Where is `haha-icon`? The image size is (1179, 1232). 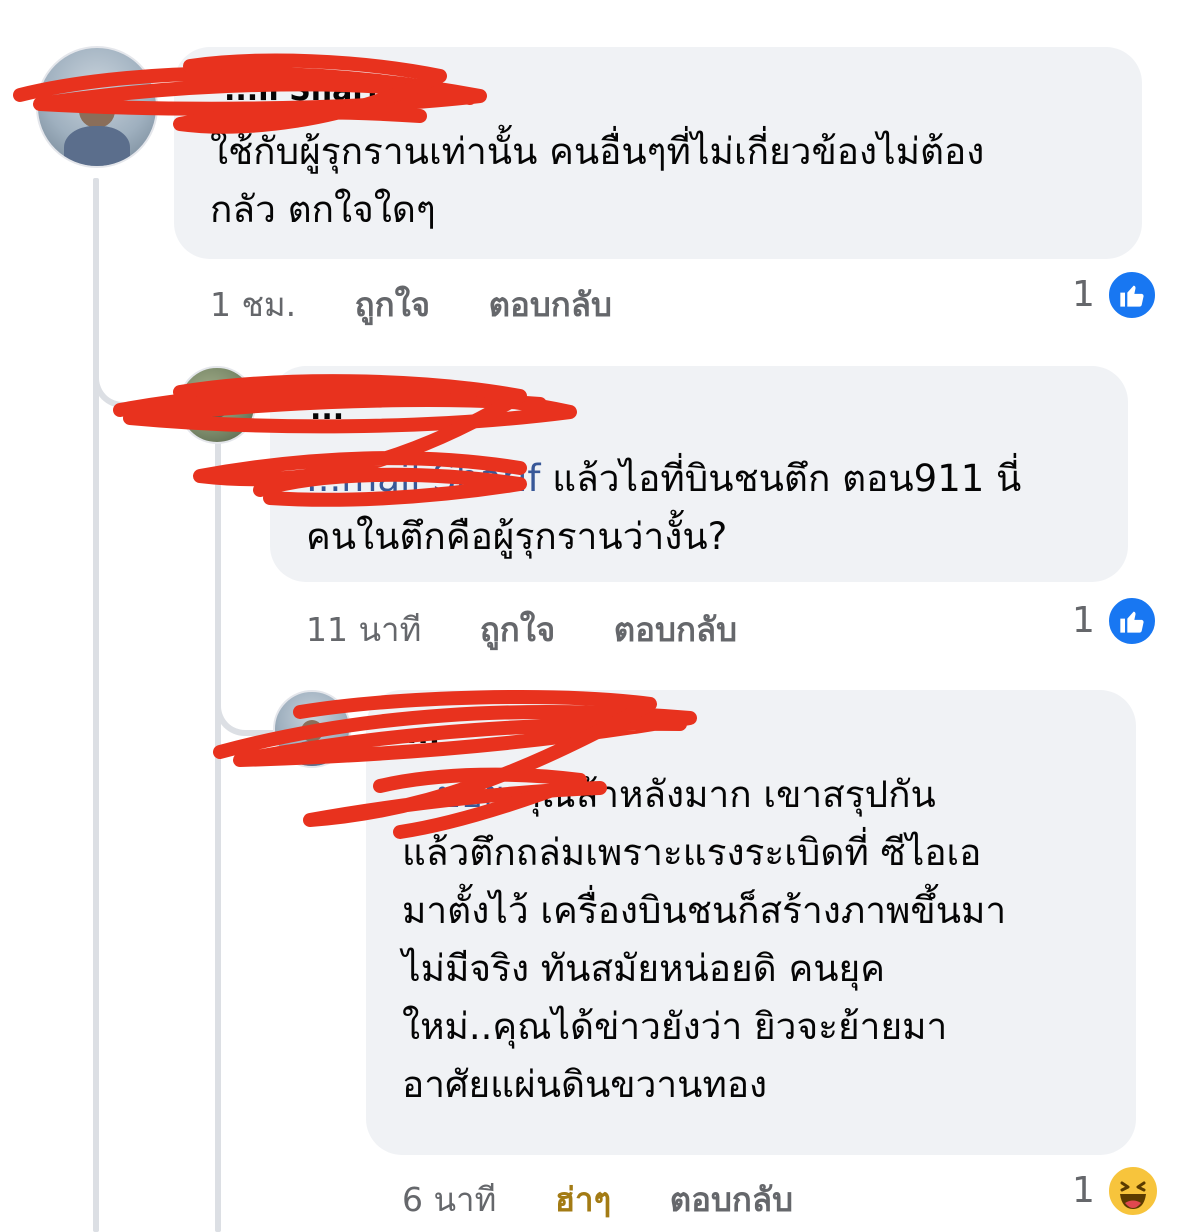 haha-icon is located at coordinates (1133, 1191).